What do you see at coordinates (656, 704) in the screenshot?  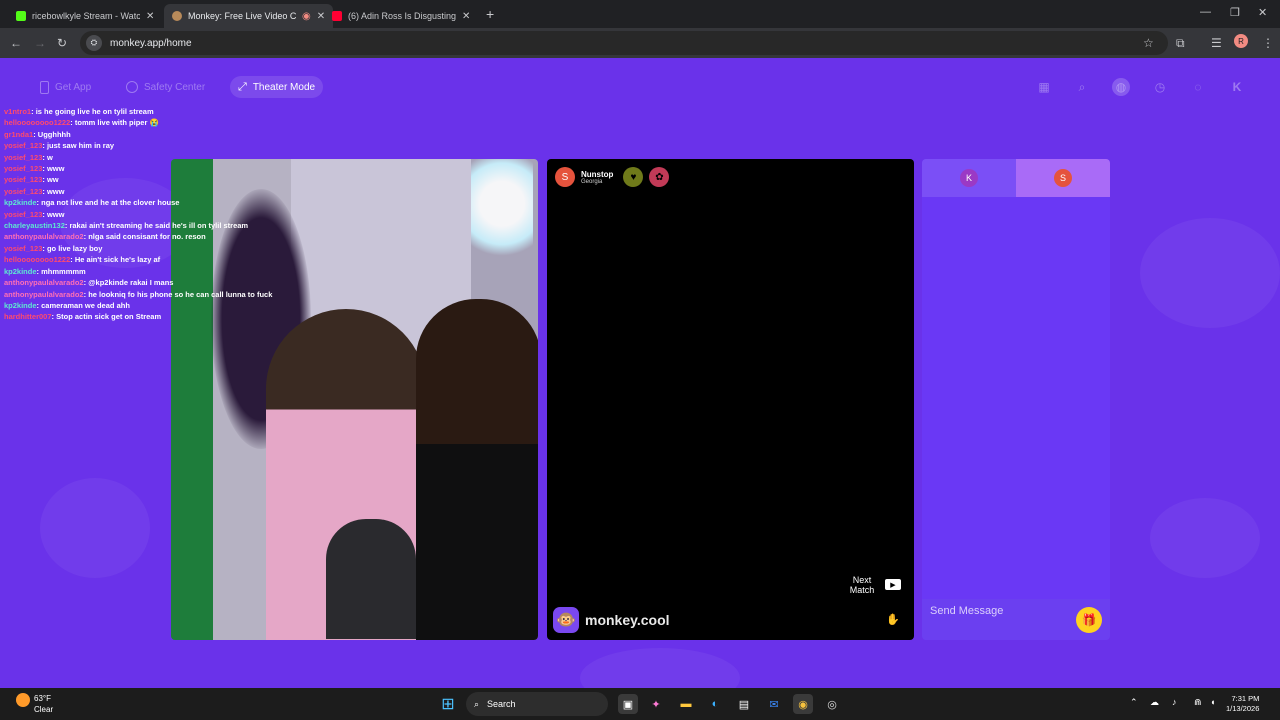 I see `copilot-icon: ✦` at bounding box center [656, 704].